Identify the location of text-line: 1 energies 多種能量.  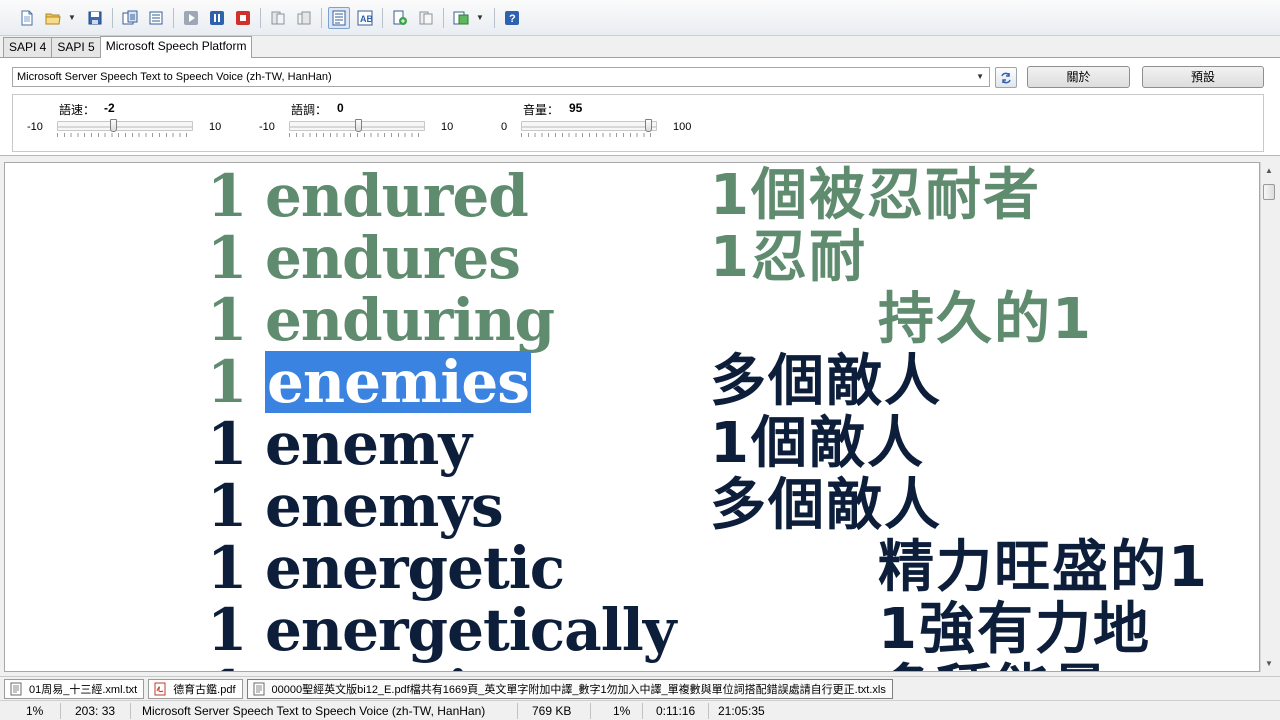
(632, 666).